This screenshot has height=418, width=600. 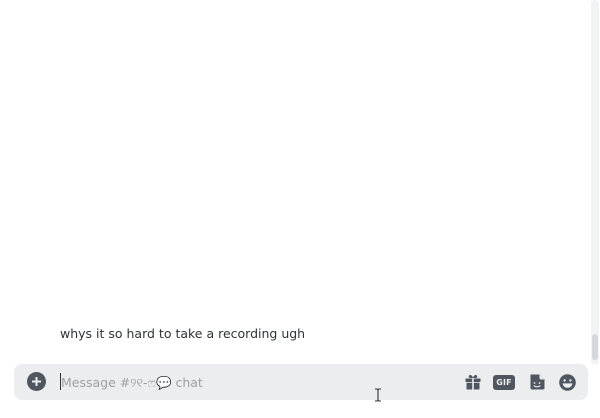 I want to click on emoji-button, so click(x=567, y=382).